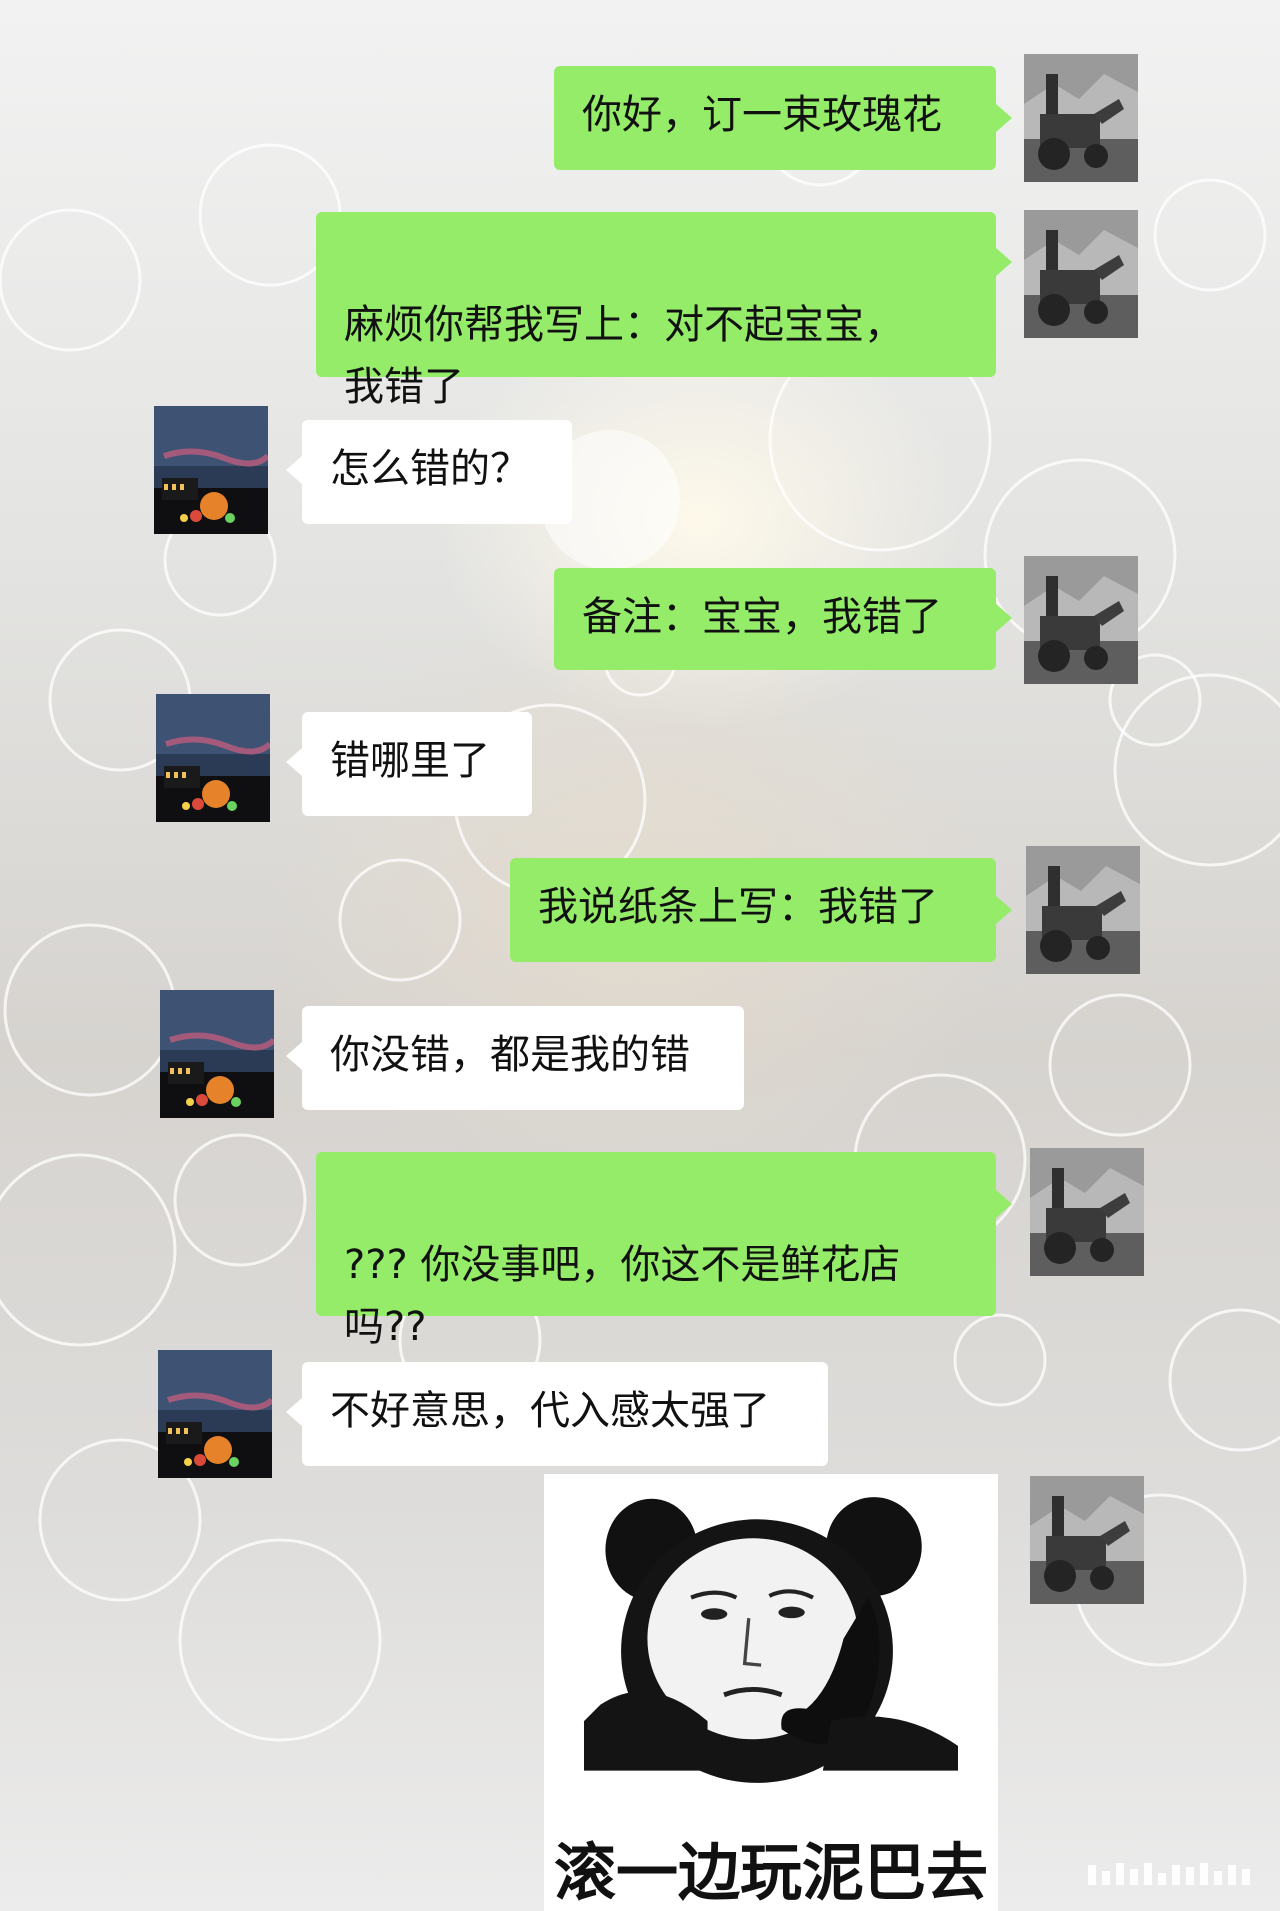 This screenshot has width=1280, height=1911. What do you see at coordinates (410, 761) in the screenshot?
I see `message-text: 错哪里了` at bounding box center [410, 761].